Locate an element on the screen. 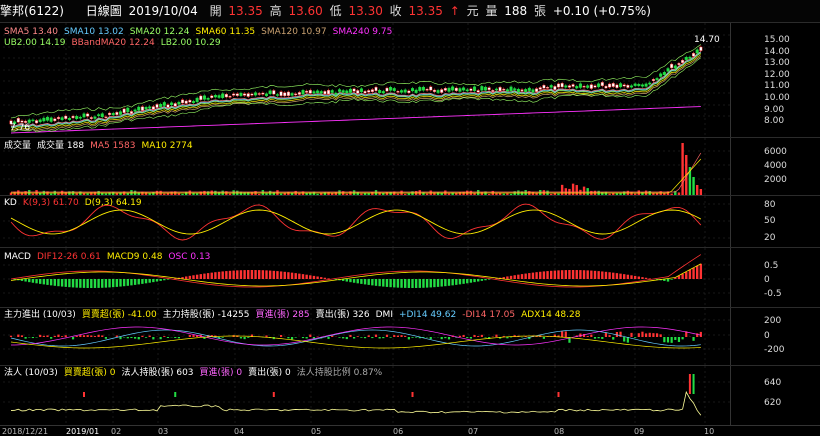 This screenshot has height=436, width=820. low-label: 低 is located at coordinates (336, 11).